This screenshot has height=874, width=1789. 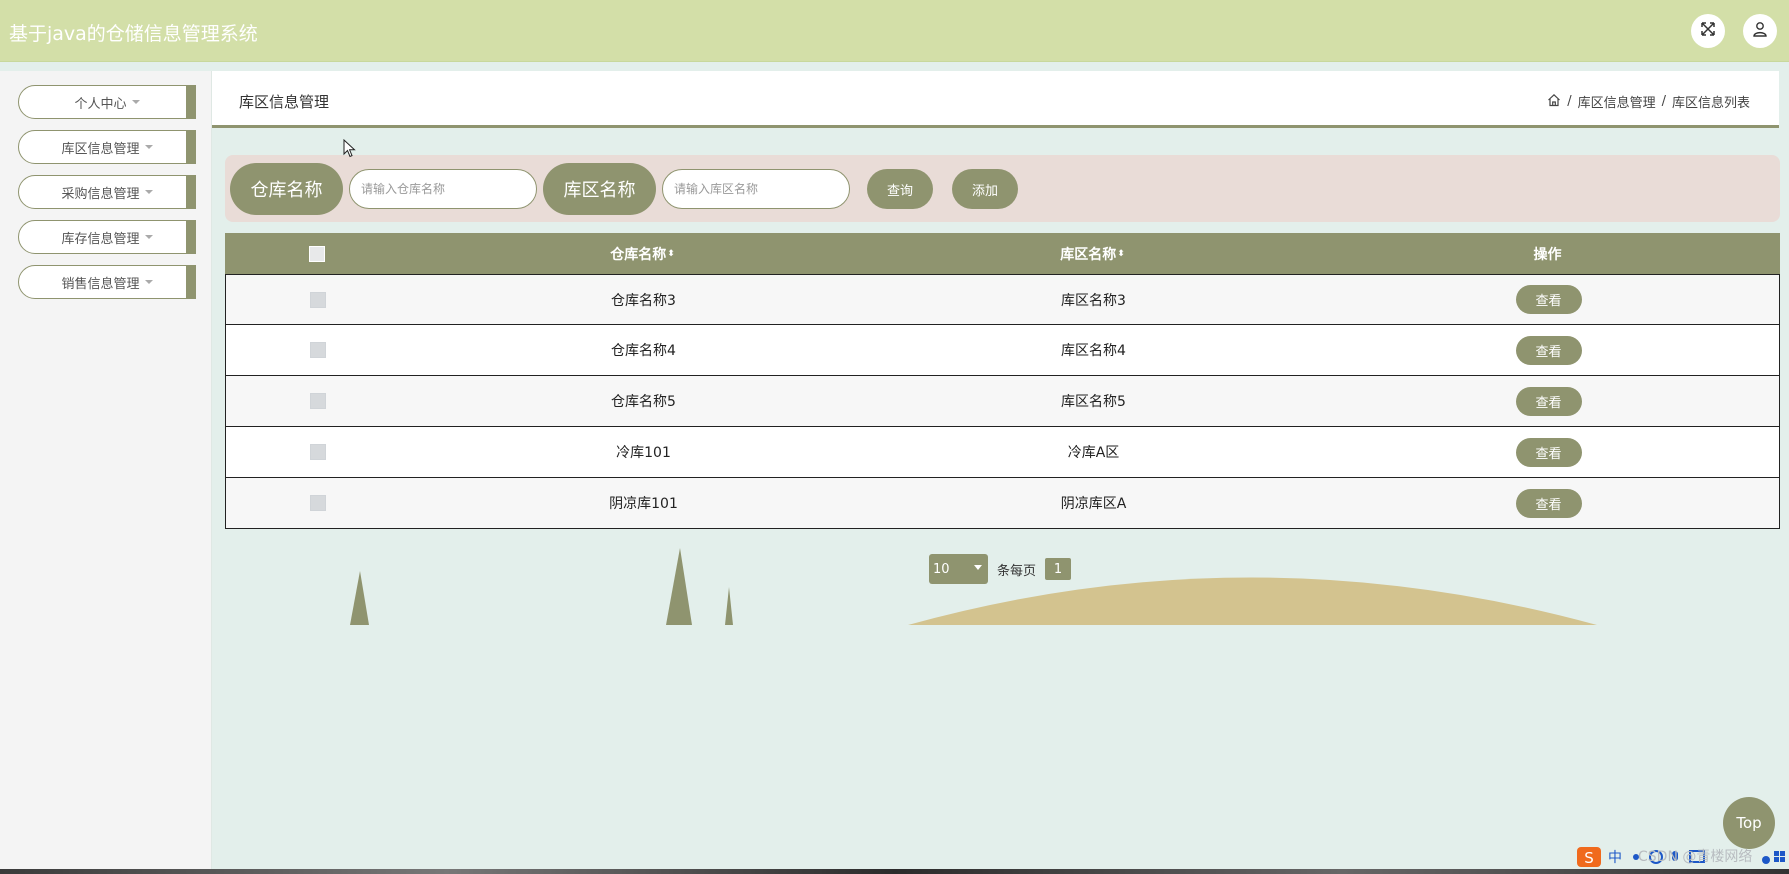 What do you see at coordinates (642, 253) in the screenshot?
I see `column-header-warehouse: 仓库名称 ⬍` at bounding box center [642, 253].